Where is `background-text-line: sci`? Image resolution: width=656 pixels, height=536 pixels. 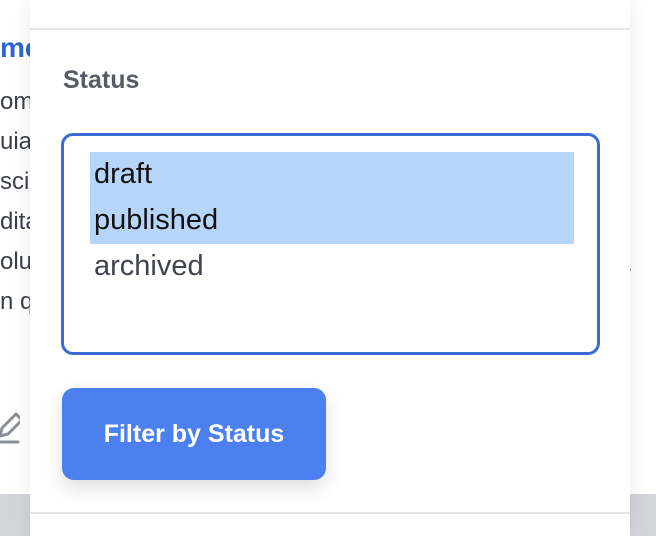
background-text-line: sci is located at coordinates (15, 181).